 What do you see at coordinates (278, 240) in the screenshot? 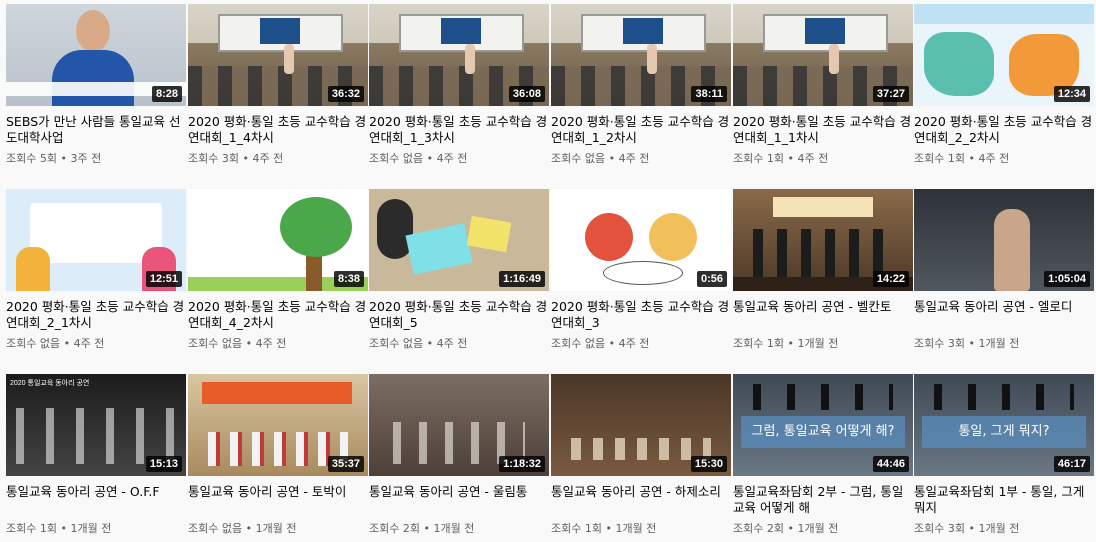
I see `video-thumbnail: 8:38` at bounding box center [278, 240].